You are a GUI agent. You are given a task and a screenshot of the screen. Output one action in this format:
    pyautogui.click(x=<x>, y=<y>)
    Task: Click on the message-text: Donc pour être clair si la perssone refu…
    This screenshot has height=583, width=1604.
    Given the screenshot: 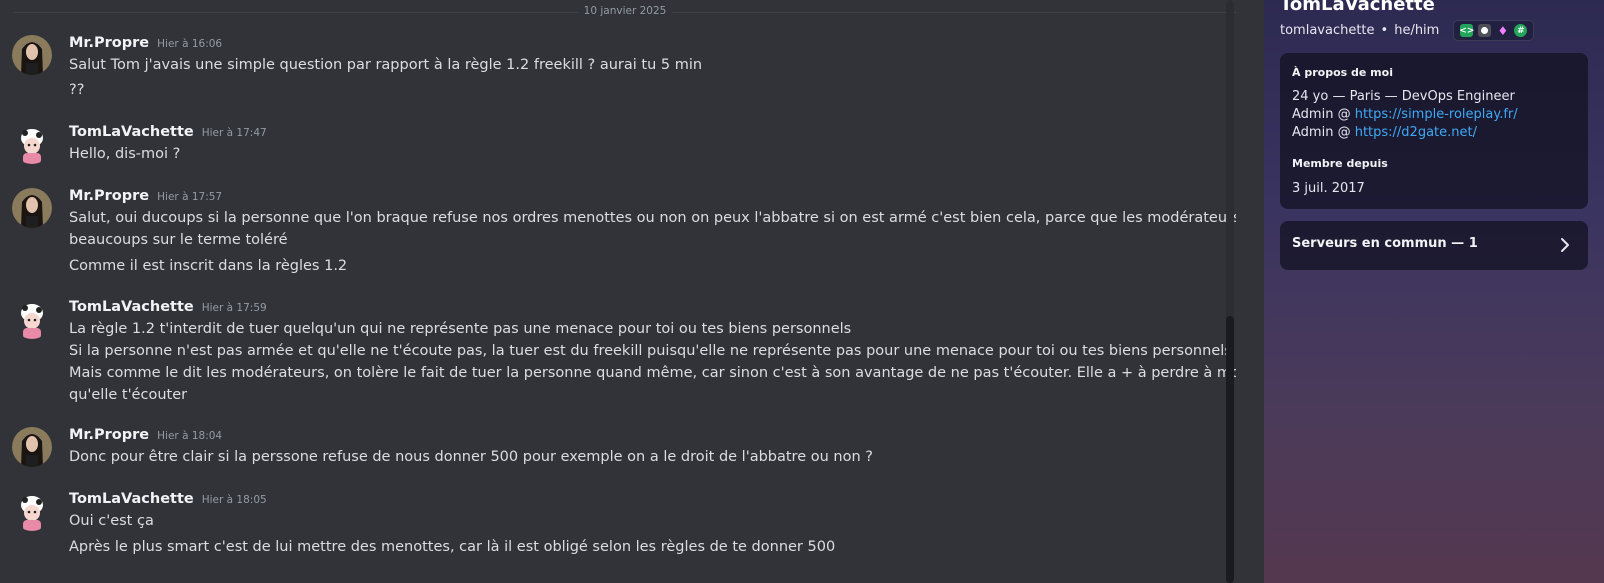 What is the action you would take?
    pyautogui.click(x=471, y=457)
    